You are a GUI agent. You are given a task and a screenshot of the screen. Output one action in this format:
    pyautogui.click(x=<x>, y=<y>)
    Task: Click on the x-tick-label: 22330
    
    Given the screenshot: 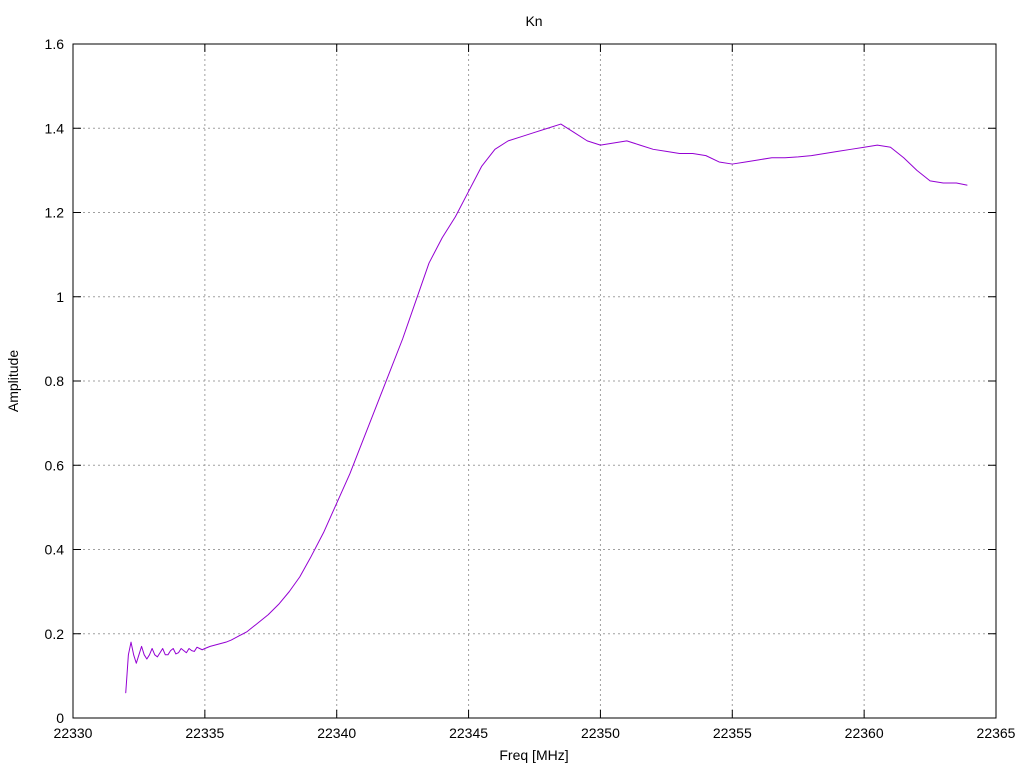 What is the action you would take?
    pyautogui.click(x=73, y=733)
    